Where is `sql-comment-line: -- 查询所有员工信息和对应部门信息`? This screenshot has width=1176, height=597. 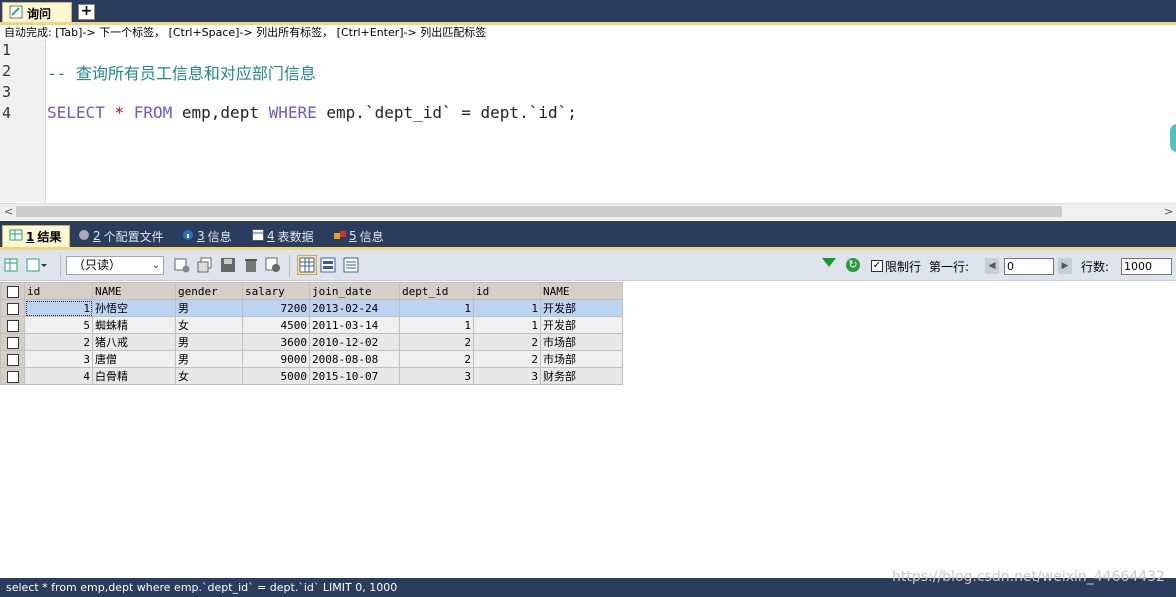 sql-comment-line: -- 查询所有员工信息和对应部门信息 is located at coordinates (181, 72).